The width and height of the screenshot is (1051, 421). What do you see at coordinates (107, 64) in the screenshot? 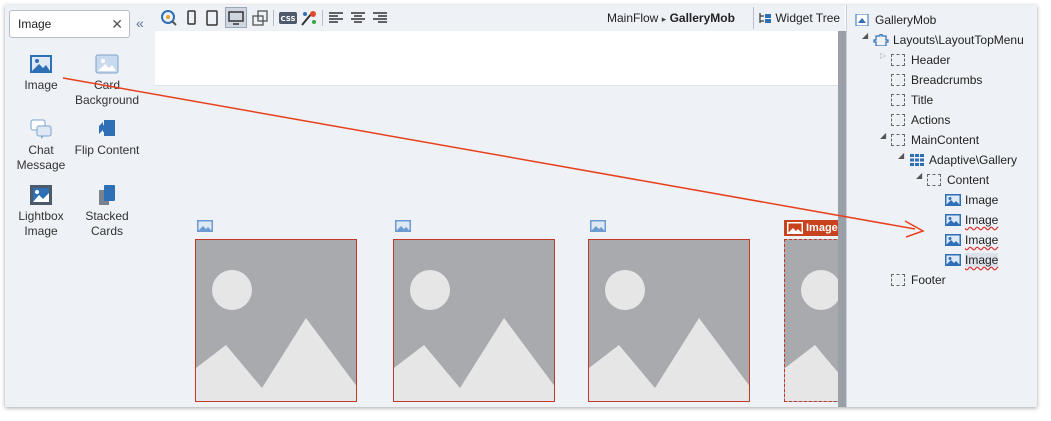
I see `card-background-icon` at bounding box center [107, 64].